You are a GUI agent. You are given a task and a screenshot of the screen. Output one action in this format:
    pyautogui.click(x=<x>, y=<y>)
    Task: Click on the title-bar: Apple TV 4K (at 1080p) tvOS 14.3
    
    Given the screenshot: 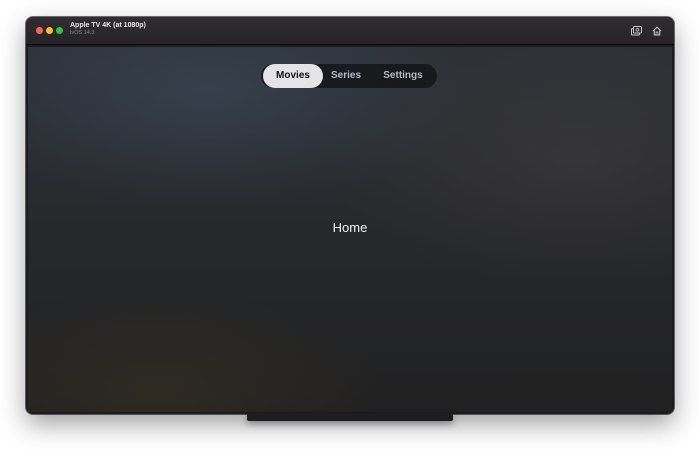 What is the action you would take?
    pyautogui.click(x=350, y=31)
    